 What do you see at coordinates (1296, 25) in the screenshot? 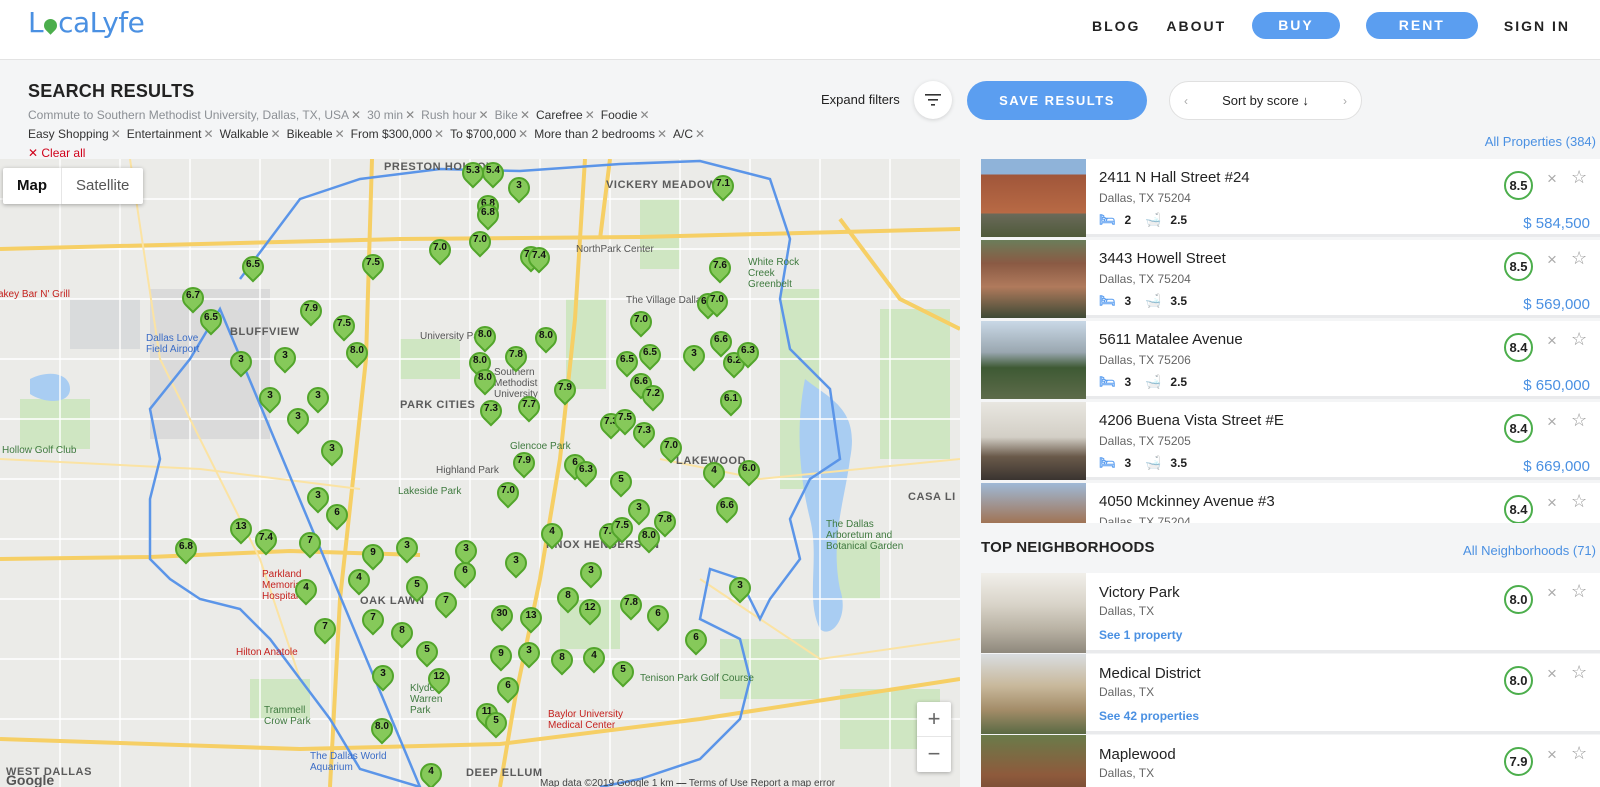
I see `nav-buy-button: BUY` at bounding box center [1296, 25].